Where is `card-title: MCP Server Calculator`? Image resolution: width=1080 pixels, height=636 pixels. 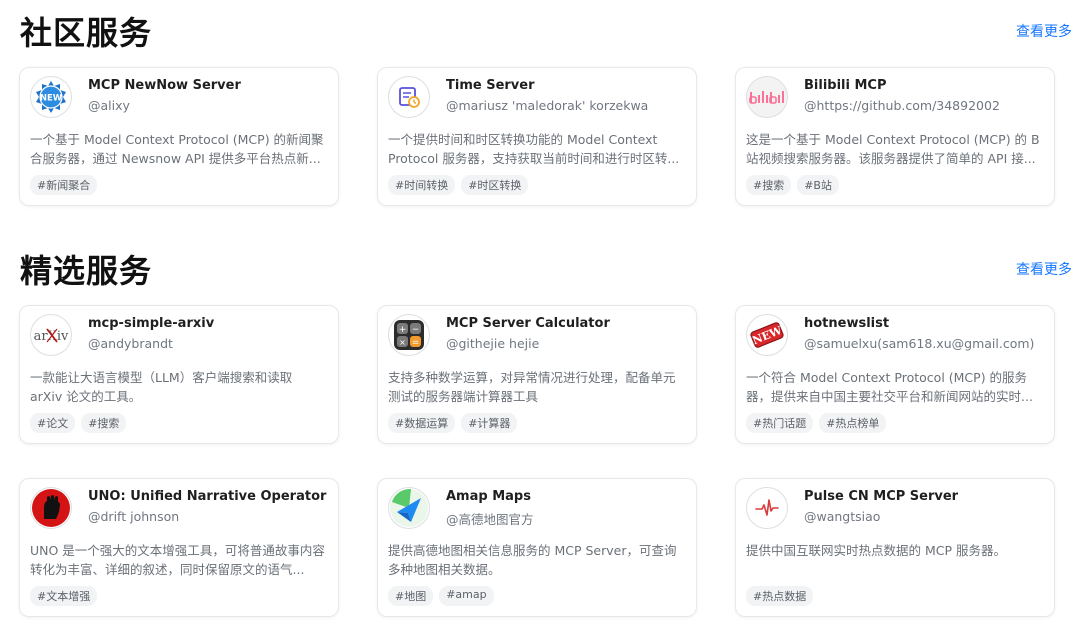 card-title: MCP Server Calculator is located at coordinates (528, 323).